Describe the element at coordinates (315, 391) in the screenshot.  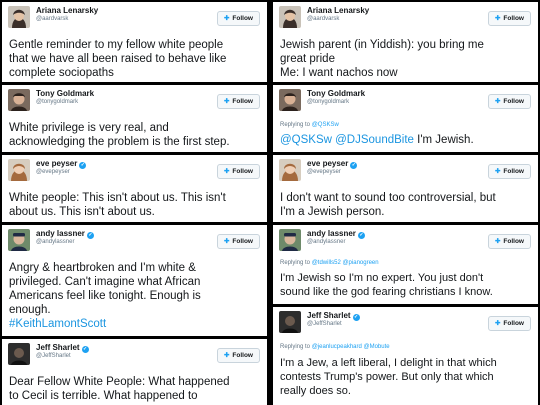
I see `tweet-line: really does so.` at that location.